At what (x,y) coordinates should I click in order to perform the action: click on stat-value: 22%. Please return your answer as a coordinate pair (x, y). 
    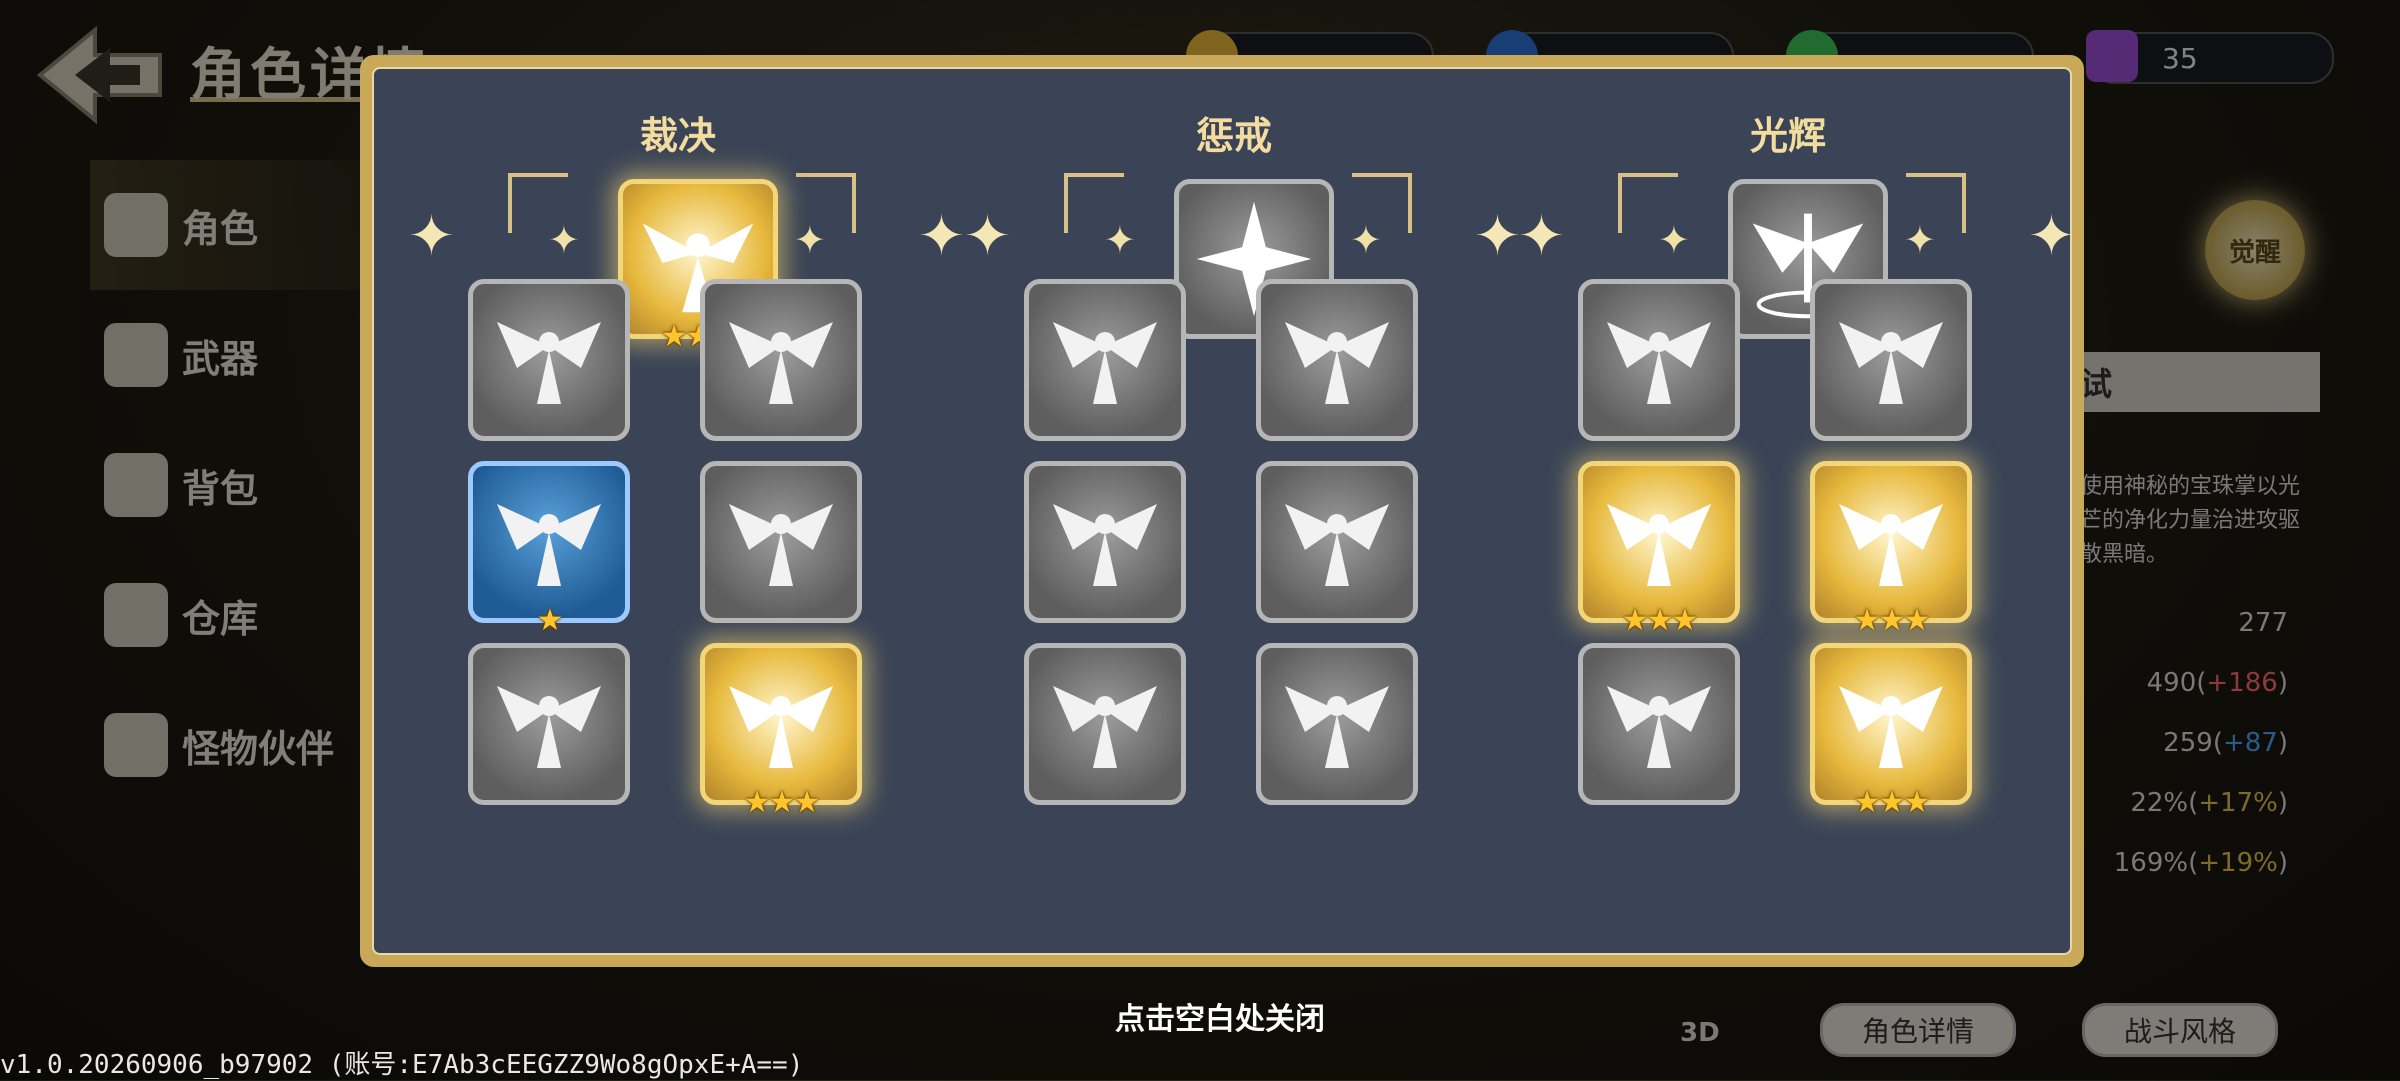
    Looking at the image, I should click on (2159, 803).